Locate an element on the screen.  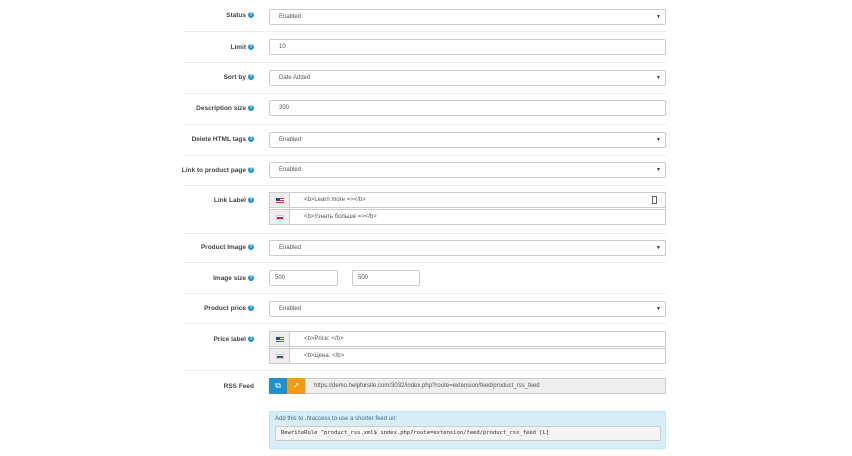
sort-by-select: Date Added ▼ is located at coordinates (467, 78).